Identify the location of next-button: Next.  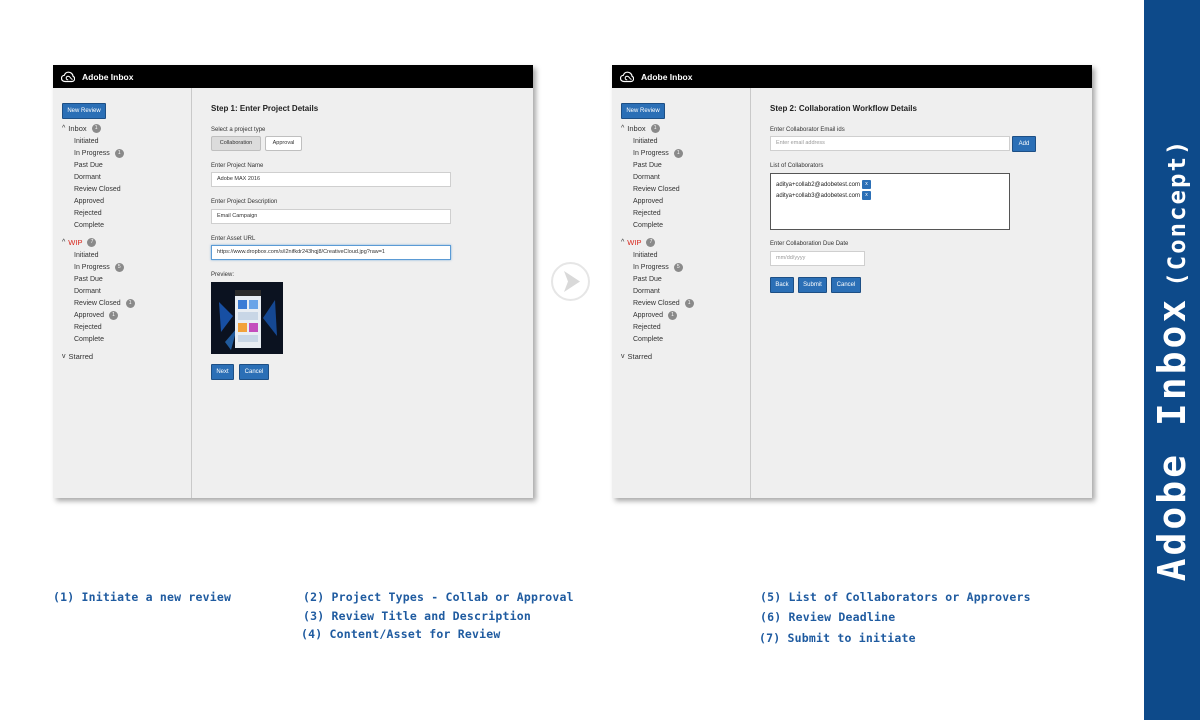
(222, 372).